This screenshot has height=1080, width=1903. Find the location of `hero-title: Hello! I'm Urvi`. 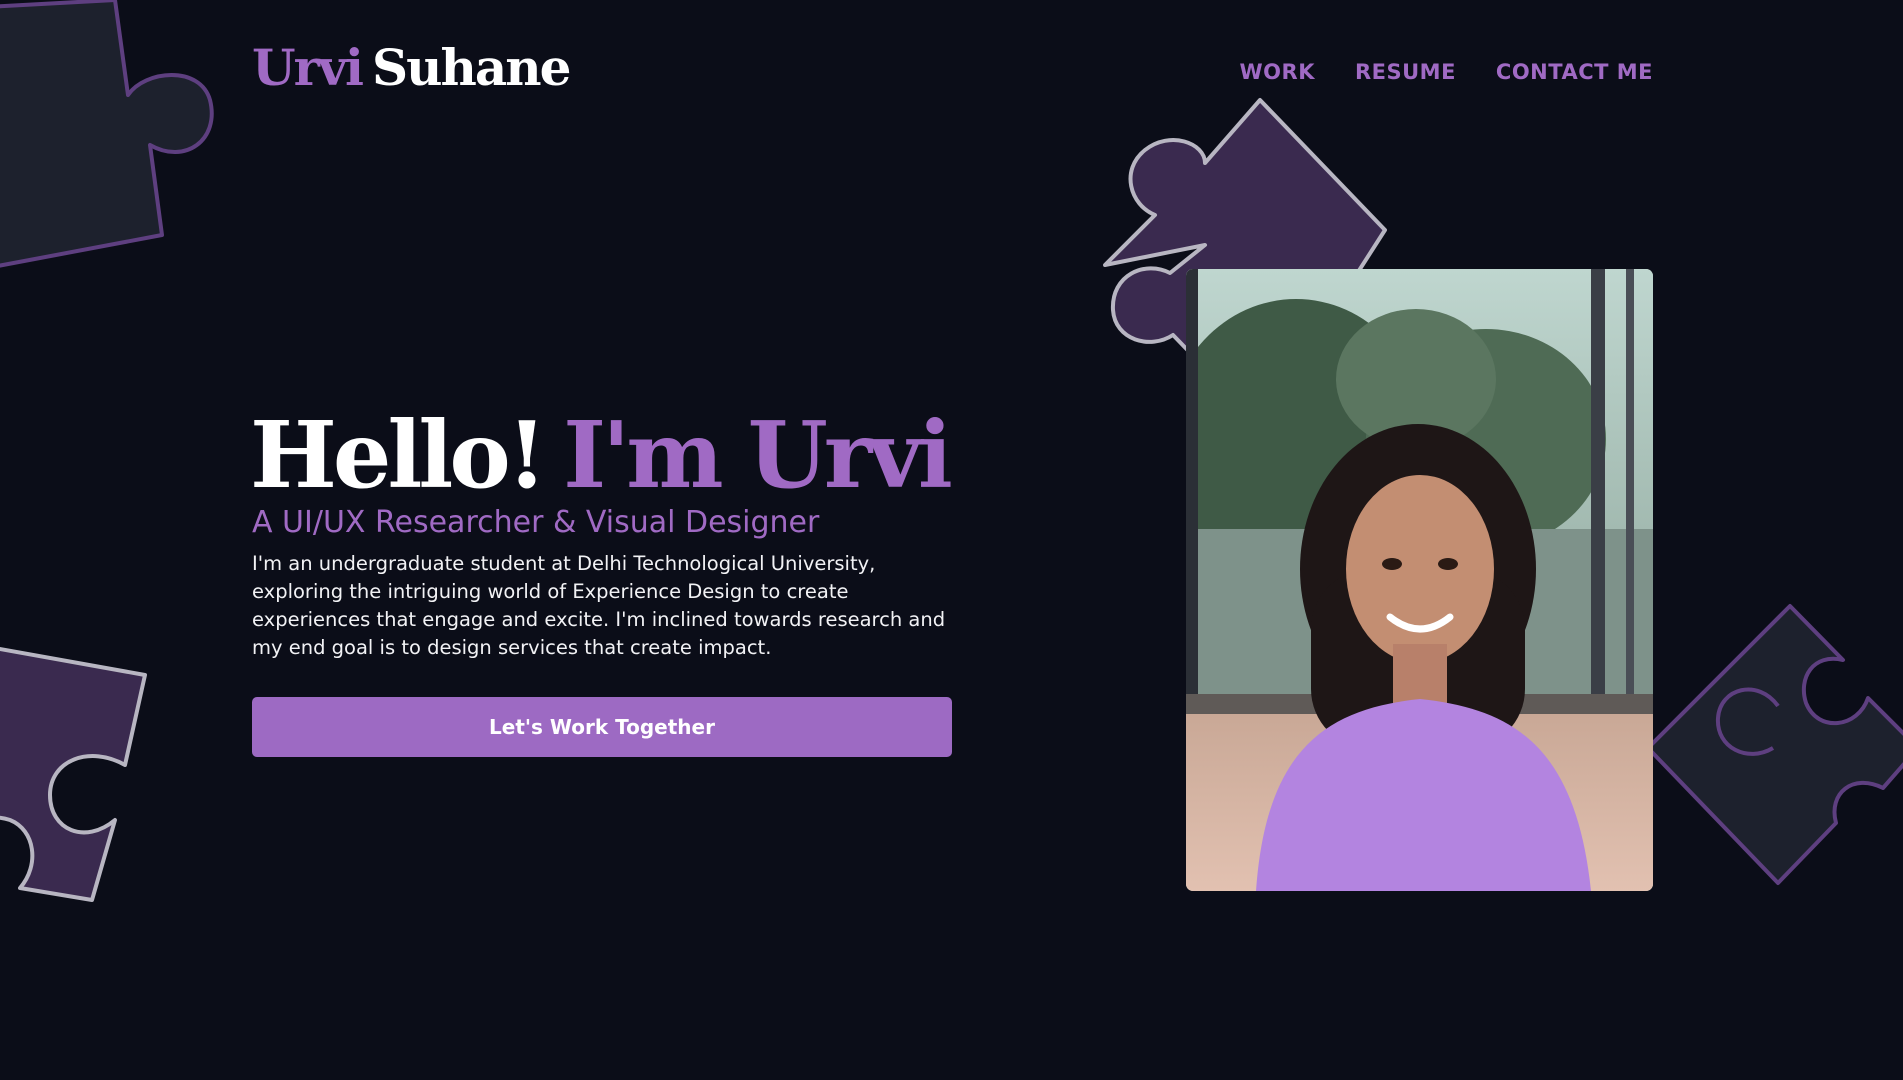

hero-title: Hello! I'm Urvi is located at coordinates (601, 455).